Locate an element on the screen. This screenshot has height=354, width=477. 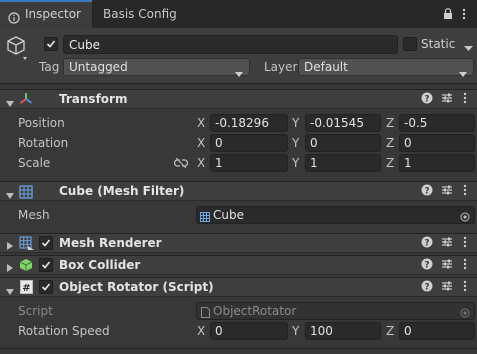
rotation-x-label: X is located at coordinates (201, 143).